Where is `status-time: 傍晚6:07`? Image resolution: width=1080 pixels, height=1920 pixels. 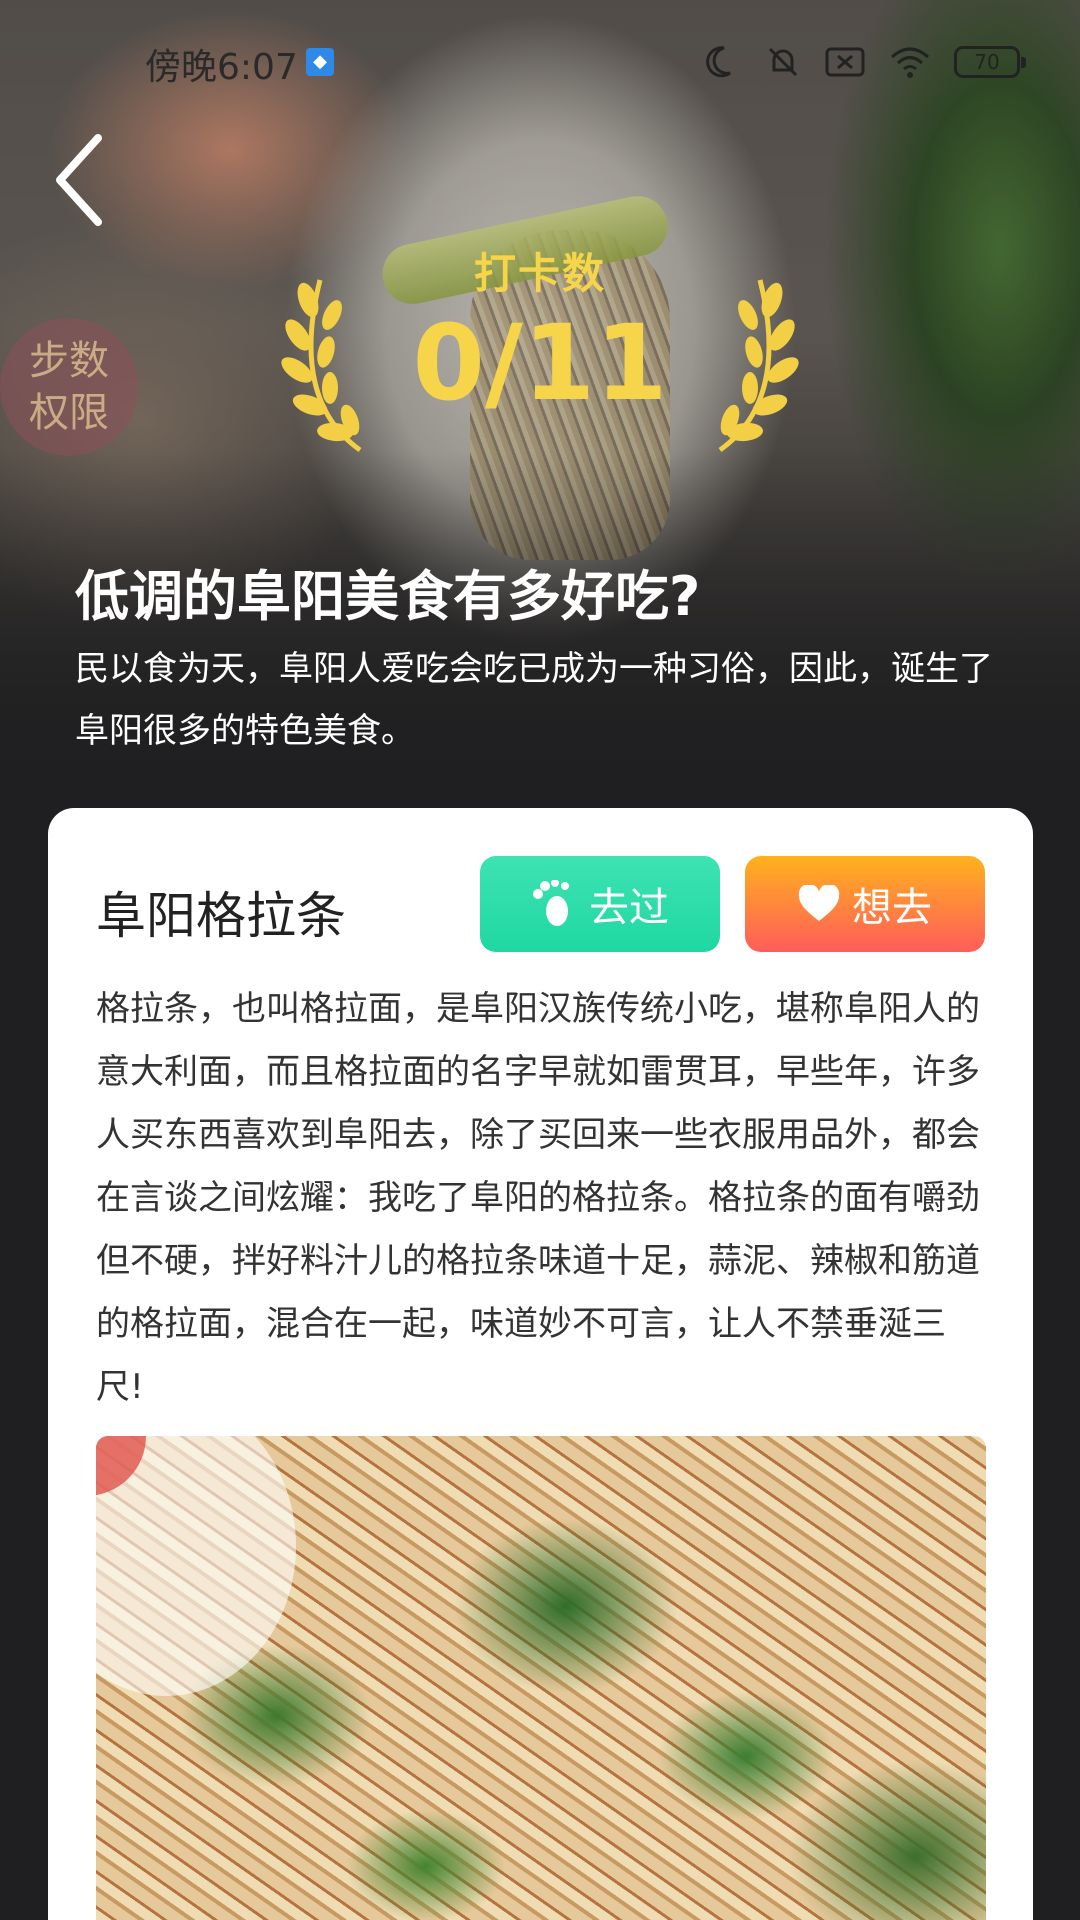
status-time: 傍晚6:07 is located at coordinates (221, 67).